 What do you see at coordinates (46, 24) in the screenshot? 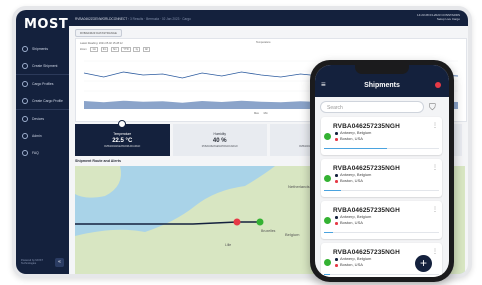
I see `app-logo: MOST` at bounding box center [46, 24].